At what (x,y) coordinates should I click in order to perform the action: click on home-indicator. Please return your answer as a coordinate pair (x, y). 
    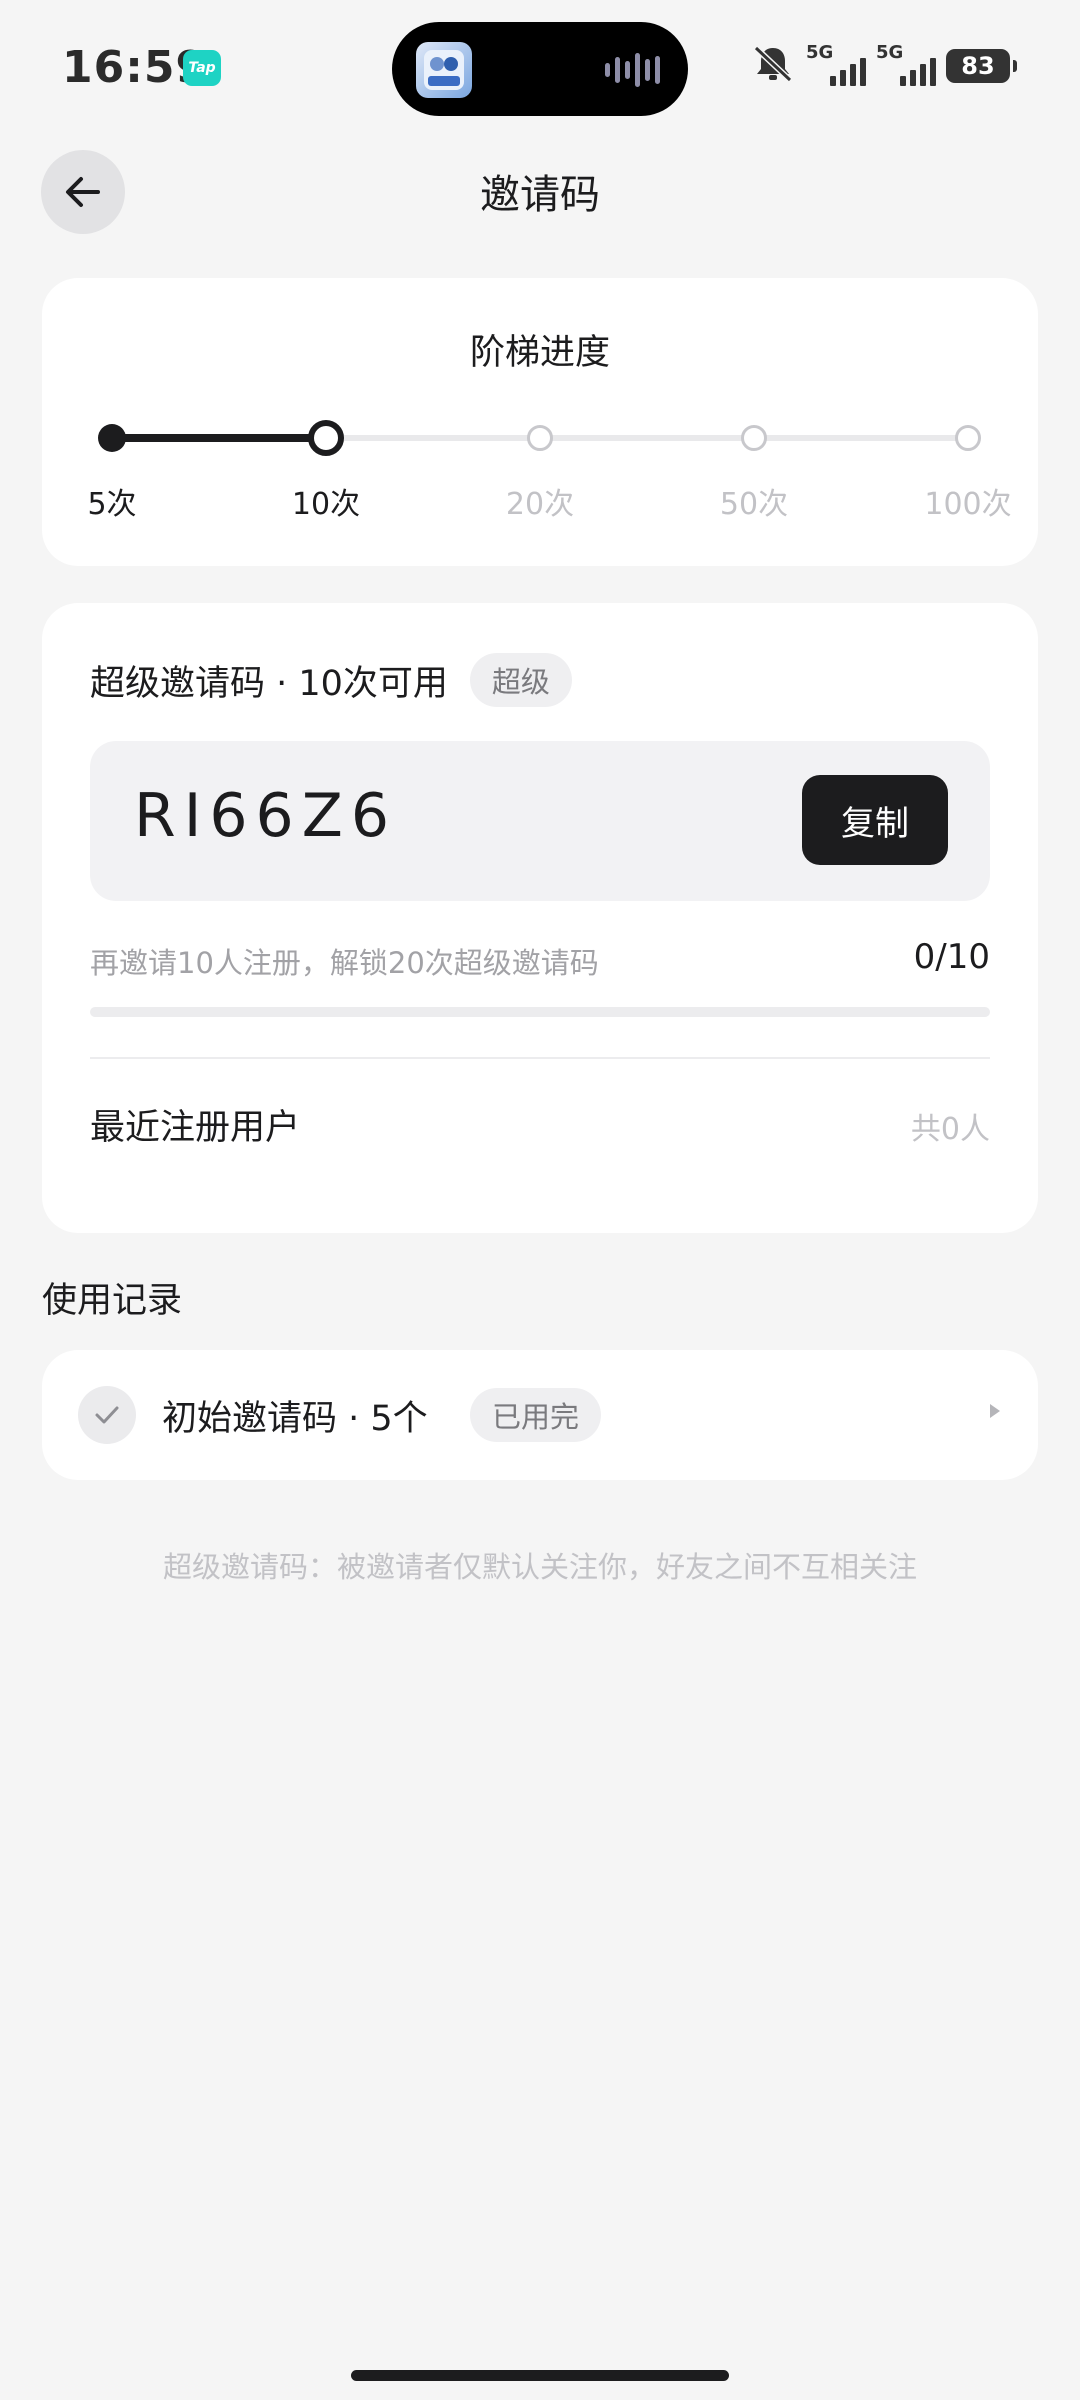
    Looking at the image, I should click on (540, 2375).